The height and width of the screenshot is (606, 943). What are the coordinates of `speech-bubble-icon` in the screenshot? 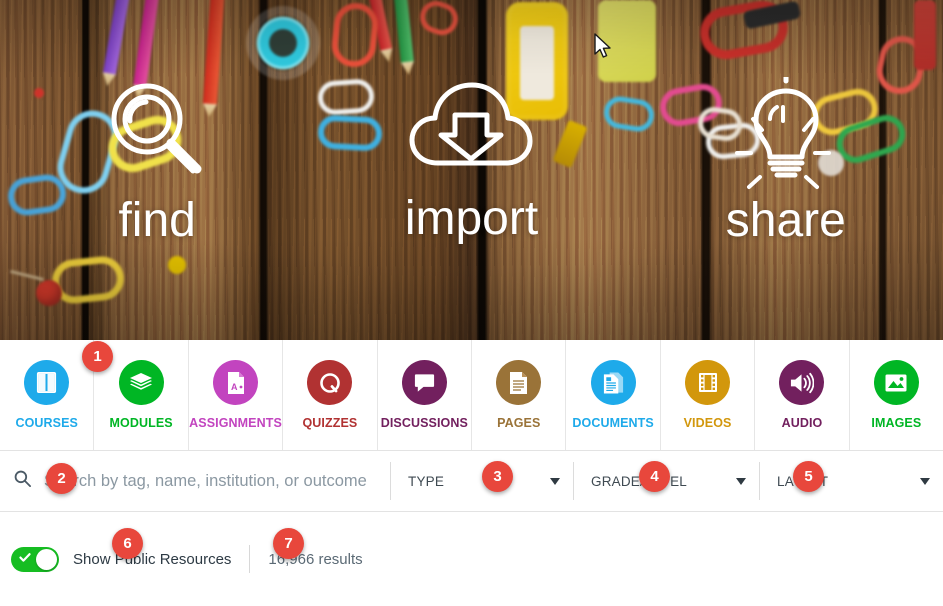 It's located at (424, 382).